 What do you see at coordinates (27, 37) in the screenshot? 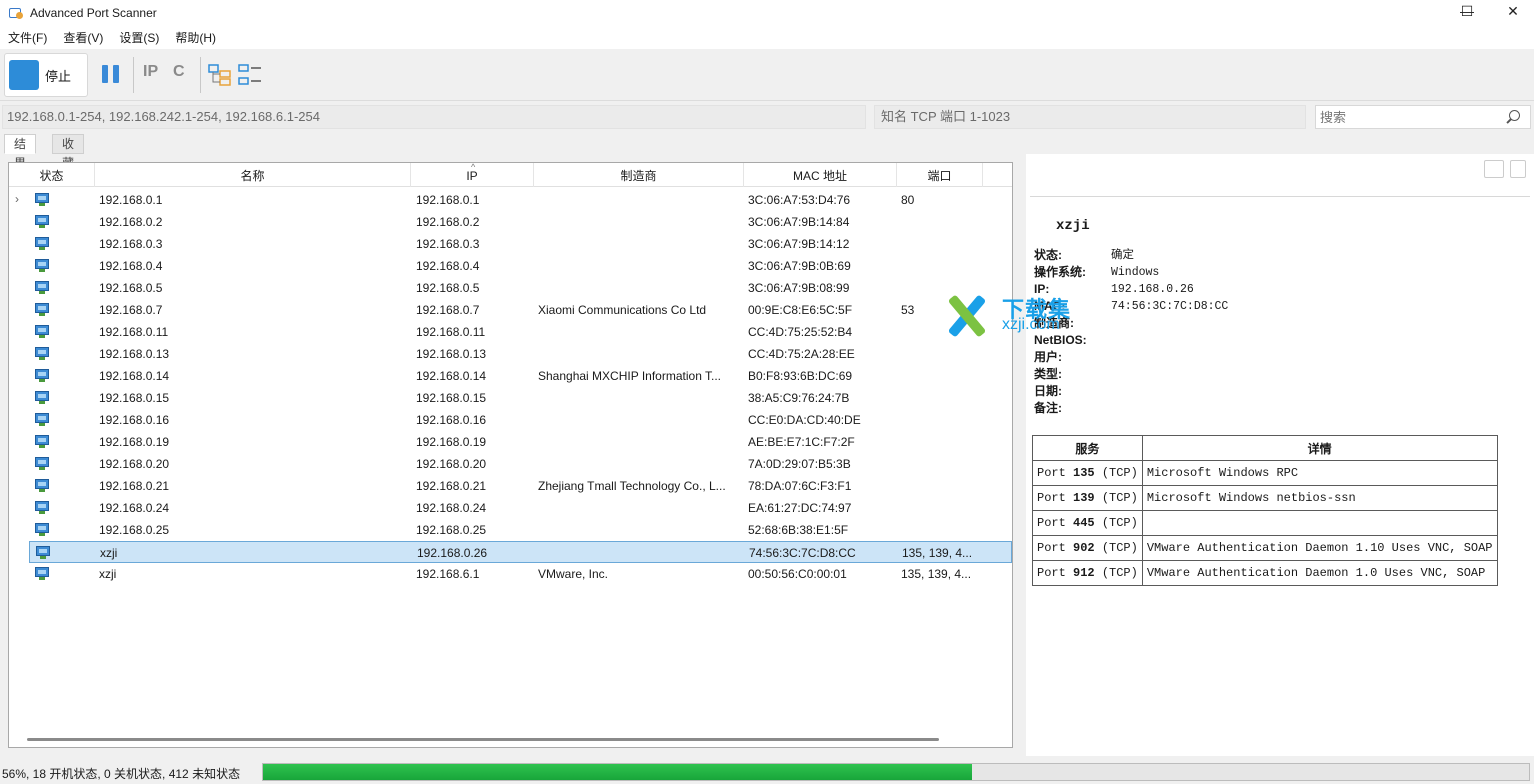
I see `menu-file: 文件(F)` at bounding box center [27, 37].